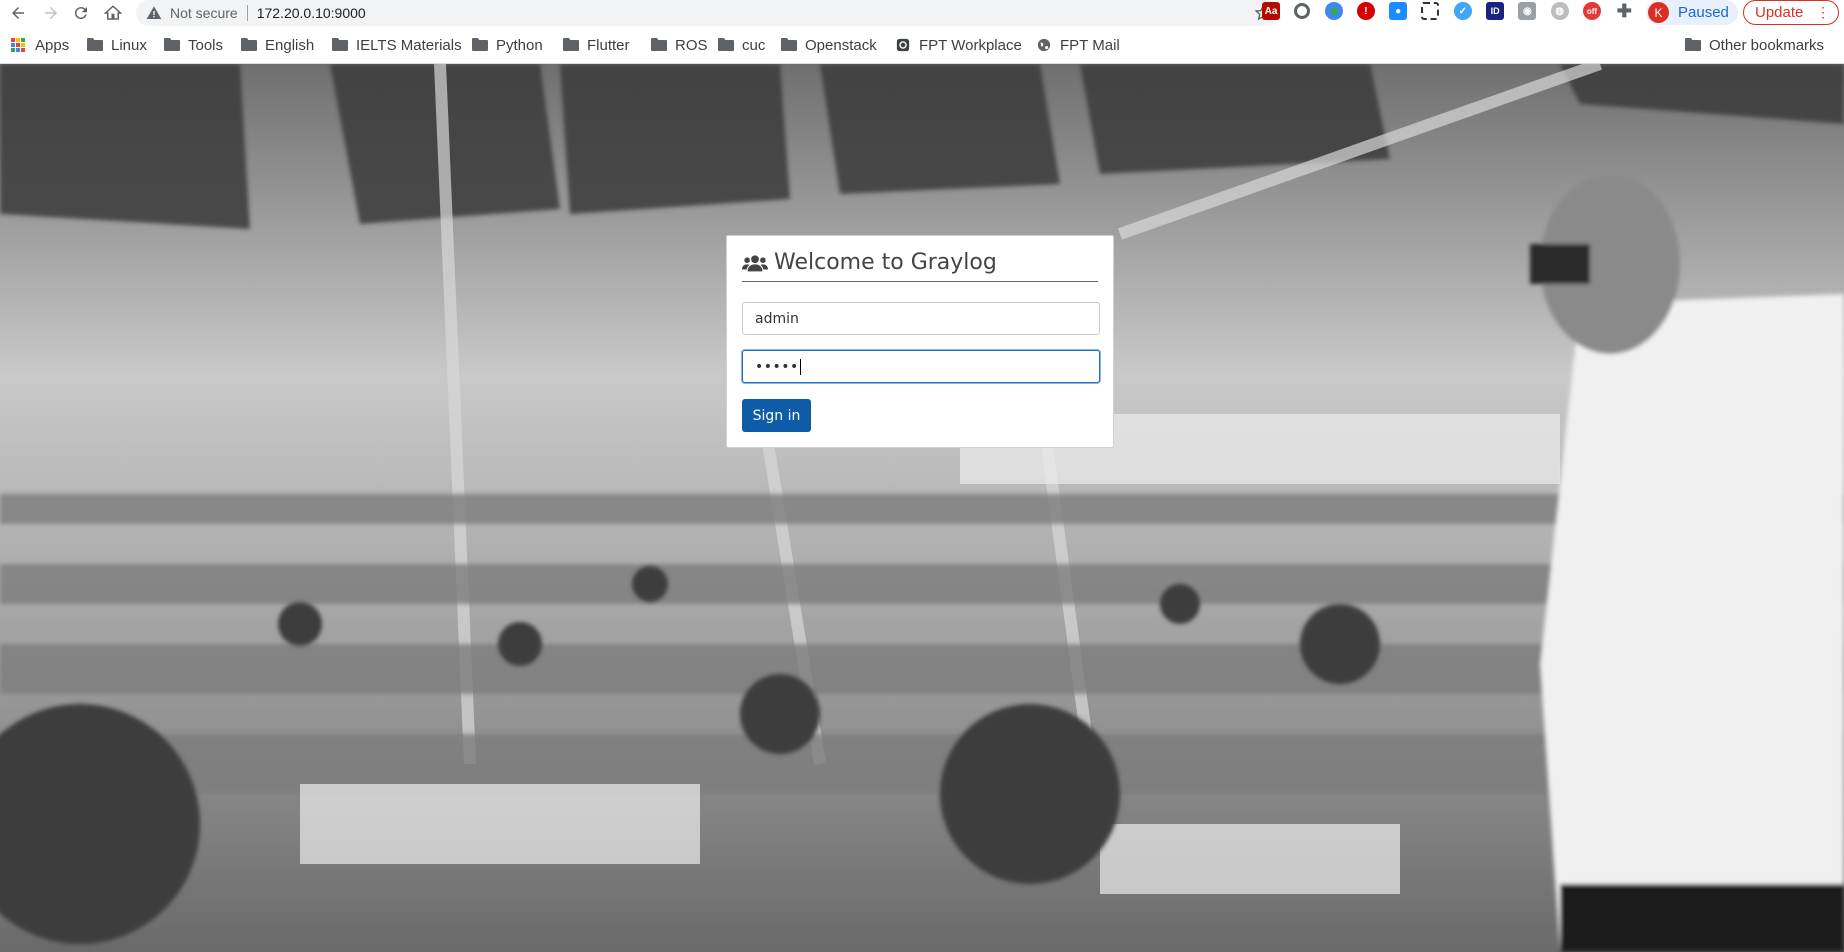 The height and width of the screenshot is (952, 1844). Describe the element at coordinates (1703, 12) in the screenshot. I see `profile-status: Paused` at that location.